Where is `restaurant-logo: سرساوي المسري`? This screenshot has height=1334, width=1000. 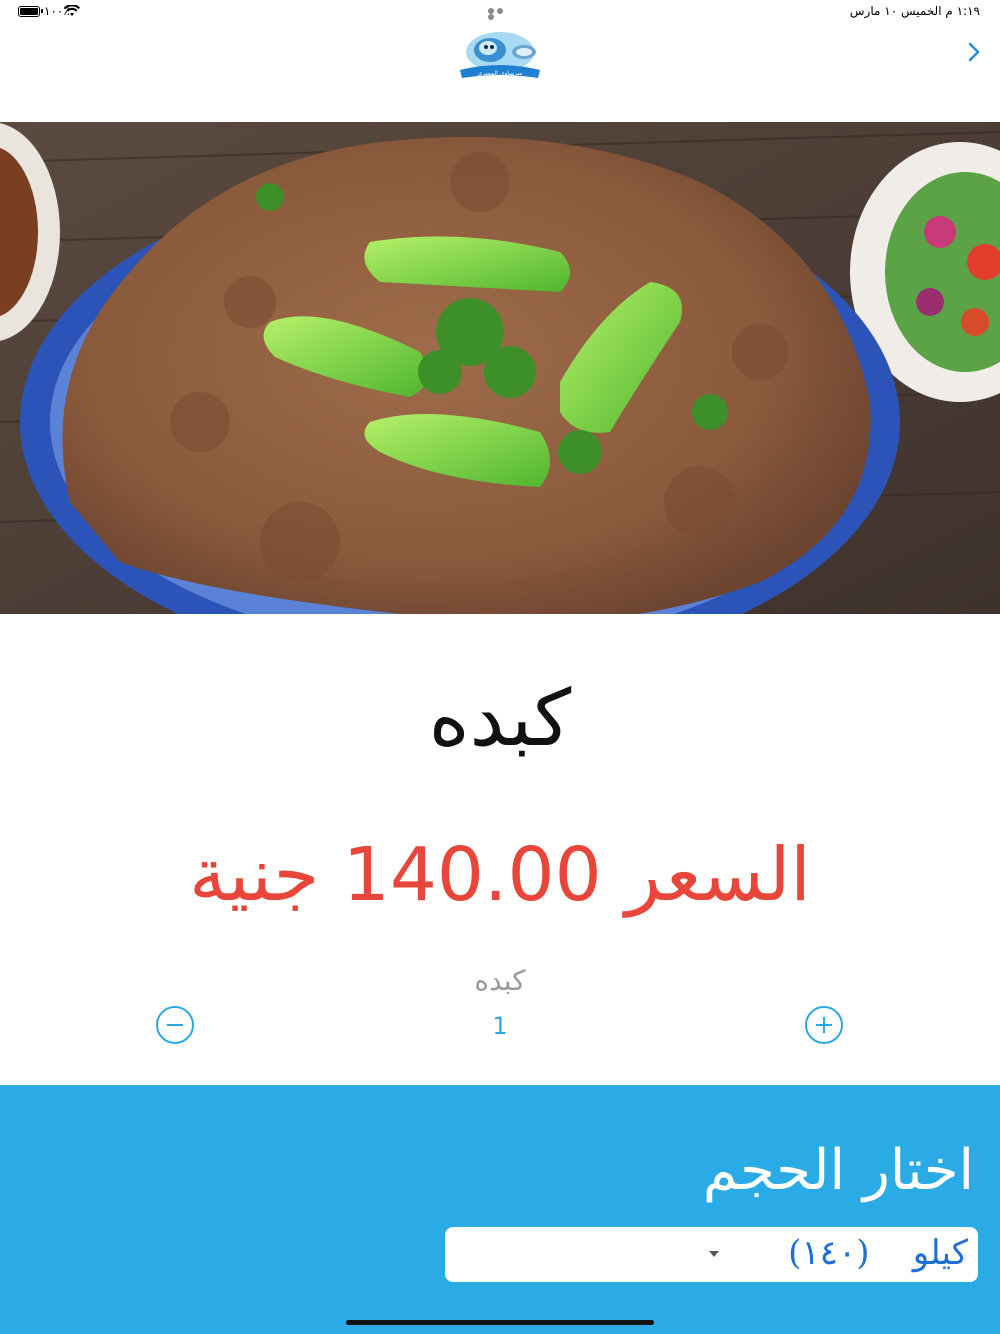
restaurant-logo: سرساوي المسري is located at coordinates (500, 54).